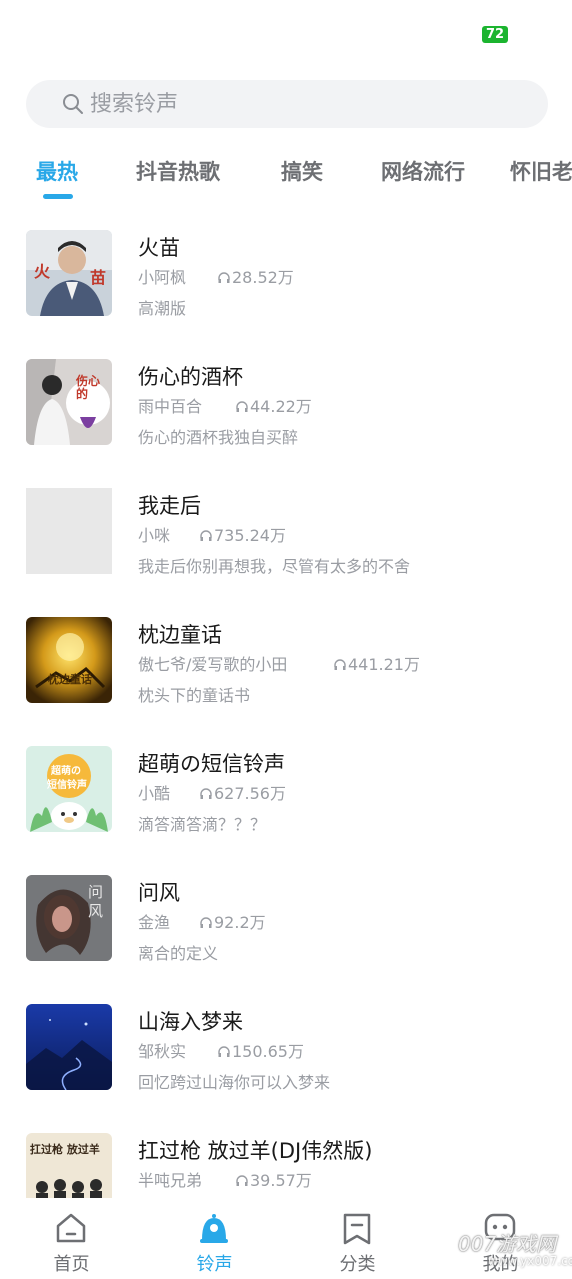  I want to click on nav-ringtone: 铃声, so click(214, 1238).